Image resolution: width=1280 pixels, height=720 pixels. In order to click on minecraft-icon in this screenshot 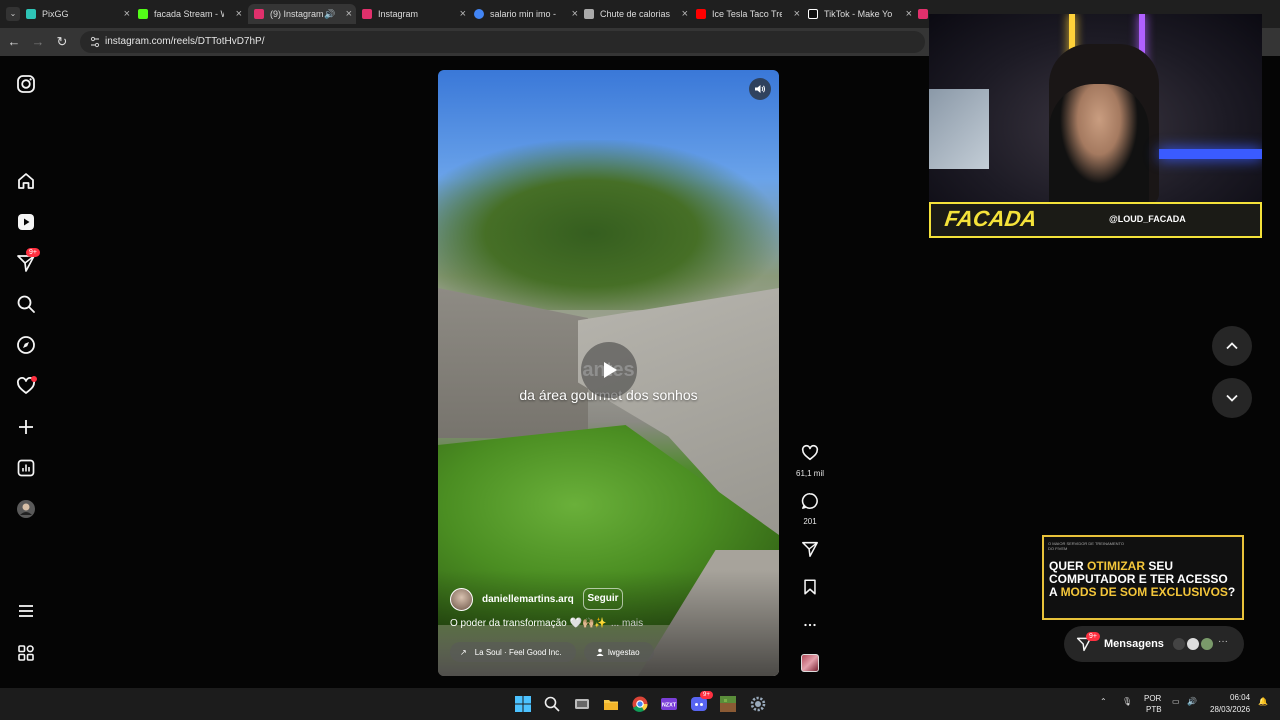, I will do `click(728, 704)`.